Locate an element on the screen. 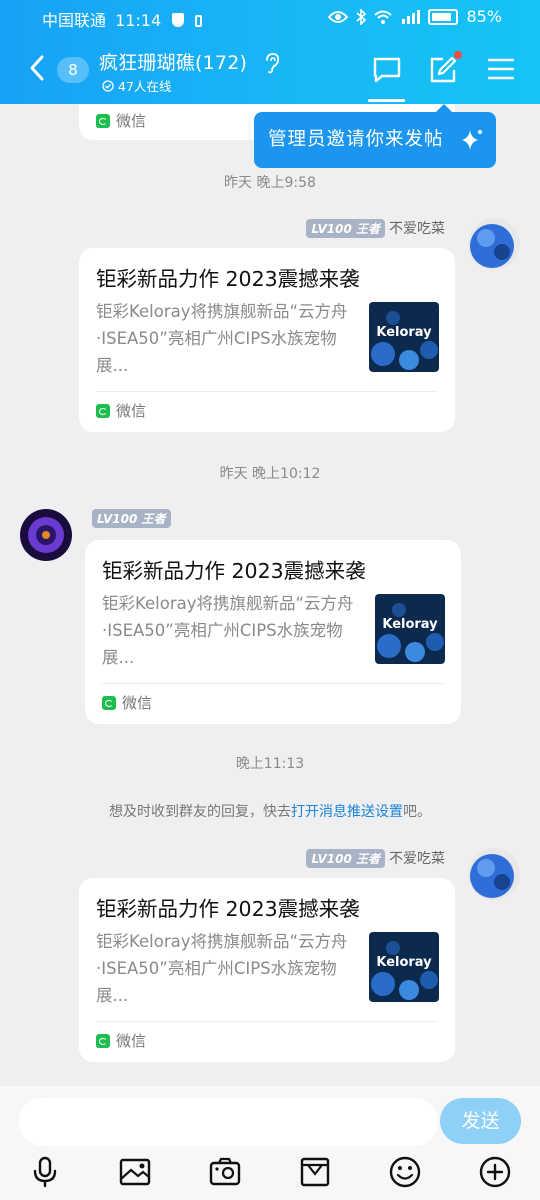  check-circle-icon is located at coordinates (108, 85).